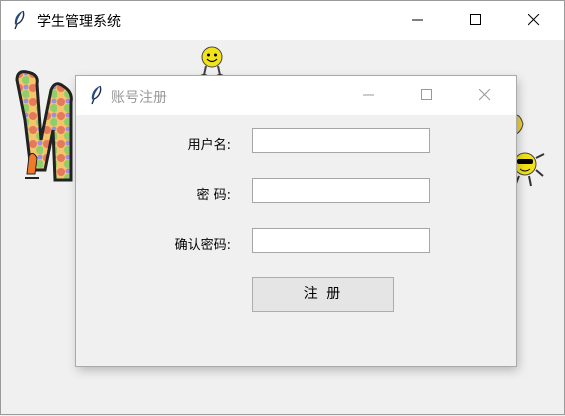  I want to click on close-button, so click(534, 20).